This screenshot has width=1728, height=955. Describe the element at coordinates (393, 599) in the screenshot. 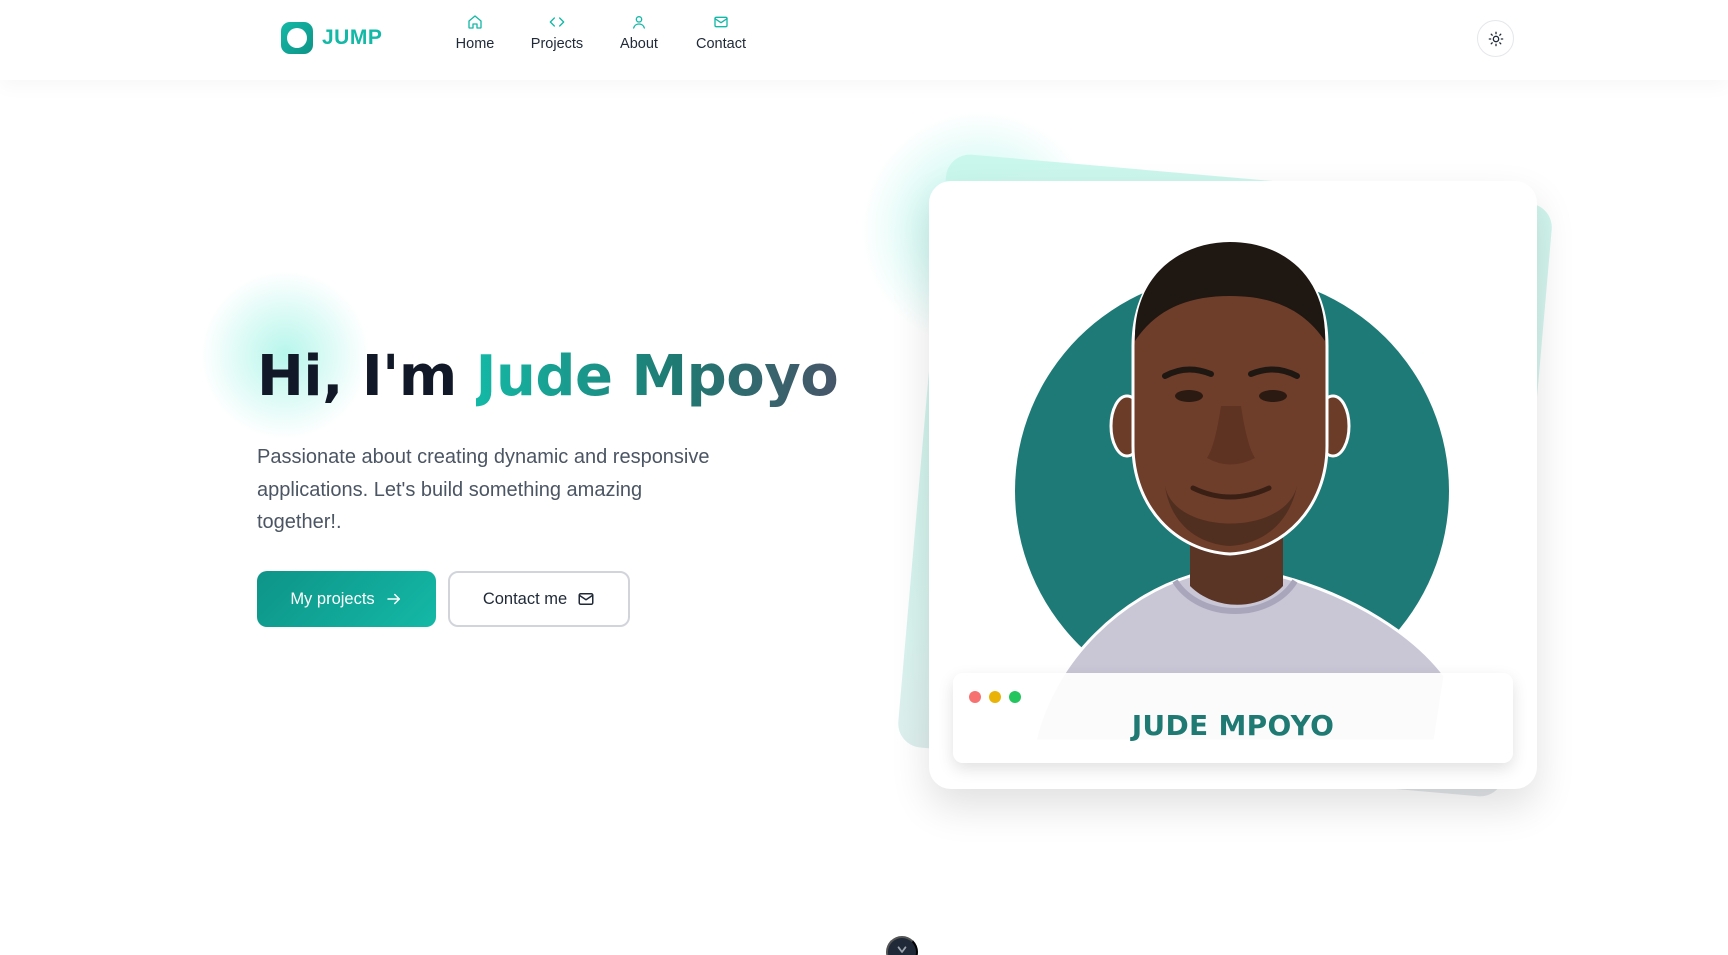

I see `arrow-right-icon` at that location.